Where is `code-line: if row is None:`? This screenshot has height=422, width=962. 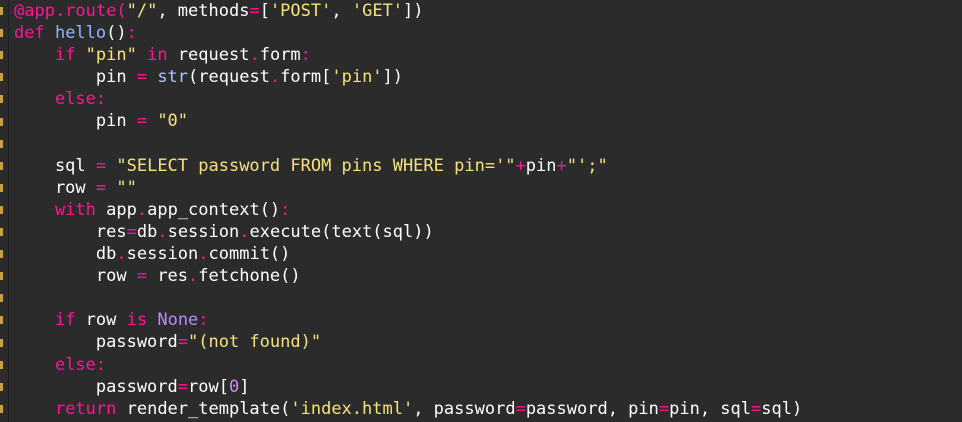 code-line: if row is None: is located at coordinates (408, 320).